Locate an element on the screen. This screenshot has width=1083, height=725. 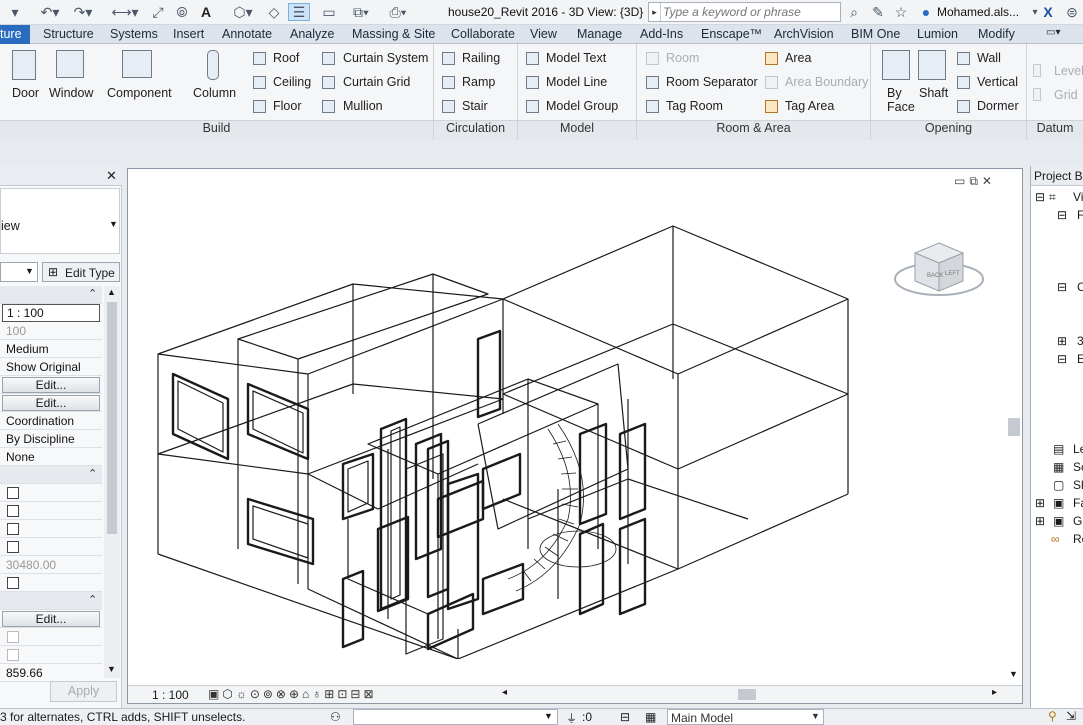
aligned-dimension-icon: ⤢ is located at coordinates (158, 12).